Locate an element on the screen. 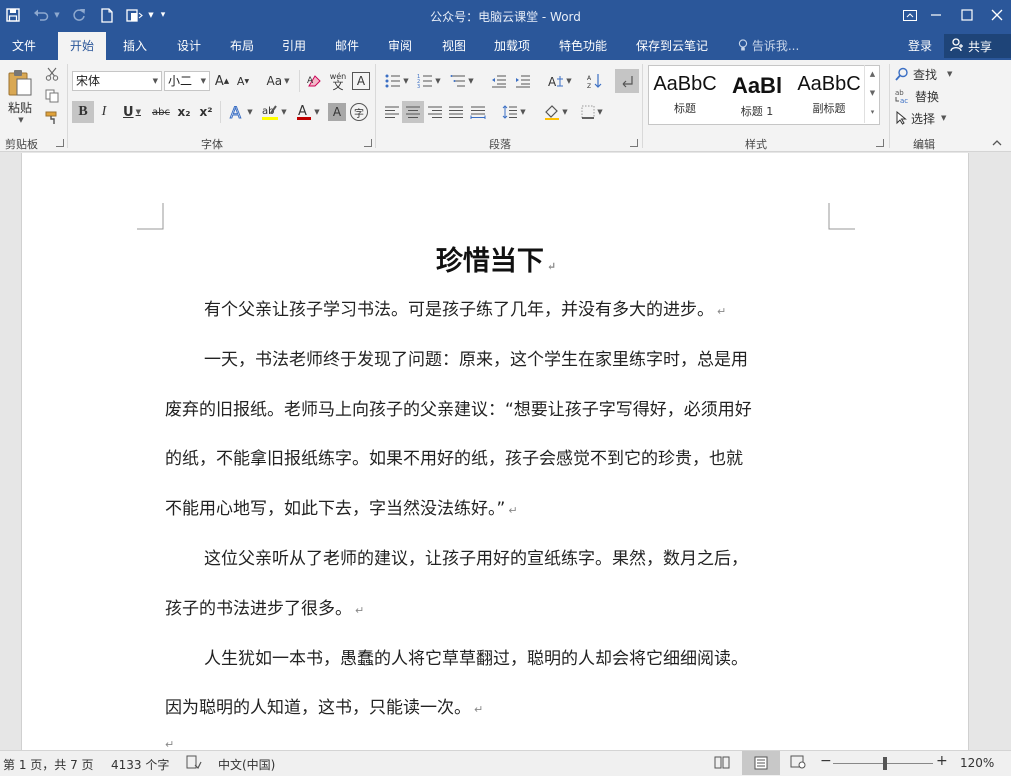  tab-insert: 插入 is located at coordinates (135, 46).